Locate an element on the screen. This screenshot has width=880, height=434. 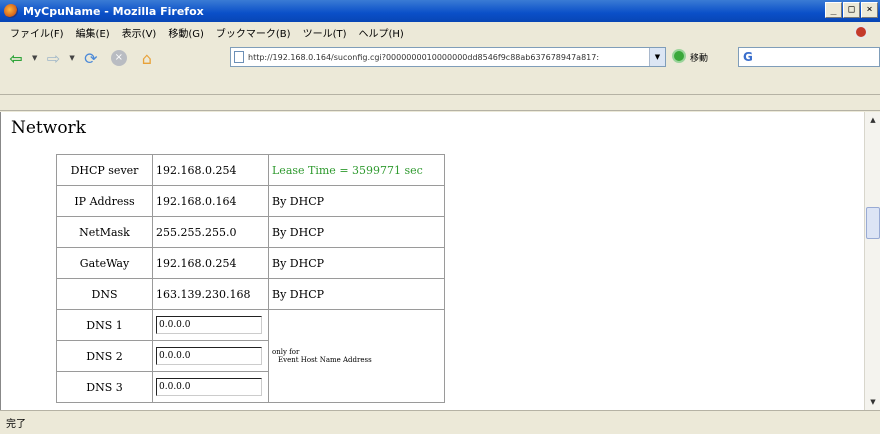
window-controls: _ □ × is located at coordinates (851, 10).